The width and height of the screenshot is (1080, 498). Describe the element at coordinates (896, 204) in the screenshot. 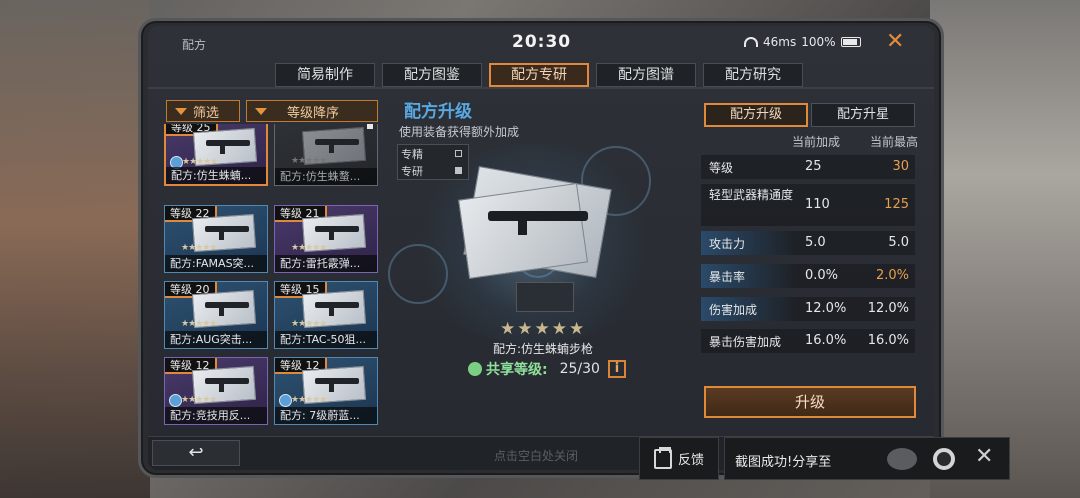

I see `stat-max: 125` at that location.